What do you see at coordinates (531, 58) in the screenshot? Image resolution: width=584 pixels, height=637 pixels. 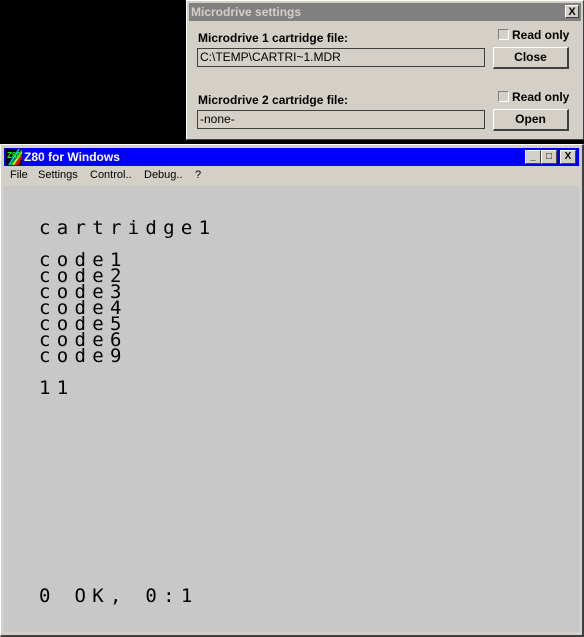 I see `drive1-close-button: Close` at bounding box center [531, 58].